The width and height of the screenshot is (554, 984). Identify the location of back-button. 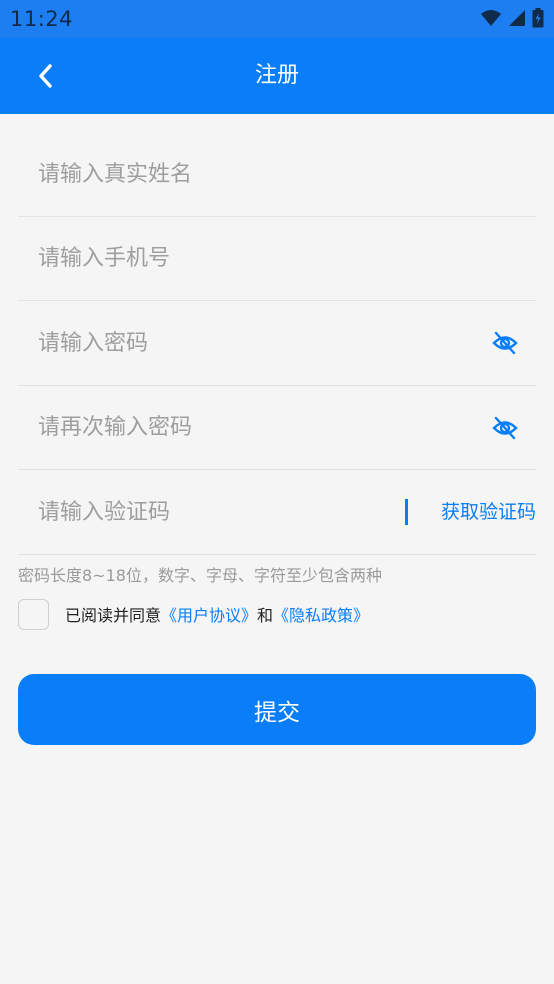
(45, 76).